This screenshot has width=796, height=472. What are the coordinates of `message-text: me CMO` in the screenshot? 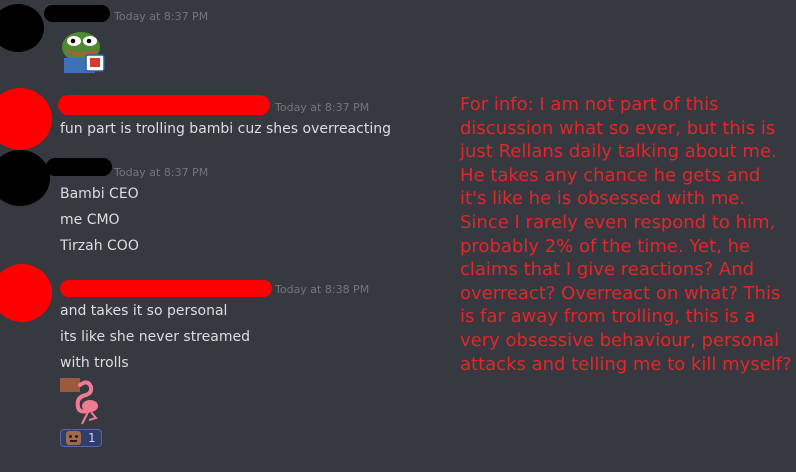 It's located at (90, 220).